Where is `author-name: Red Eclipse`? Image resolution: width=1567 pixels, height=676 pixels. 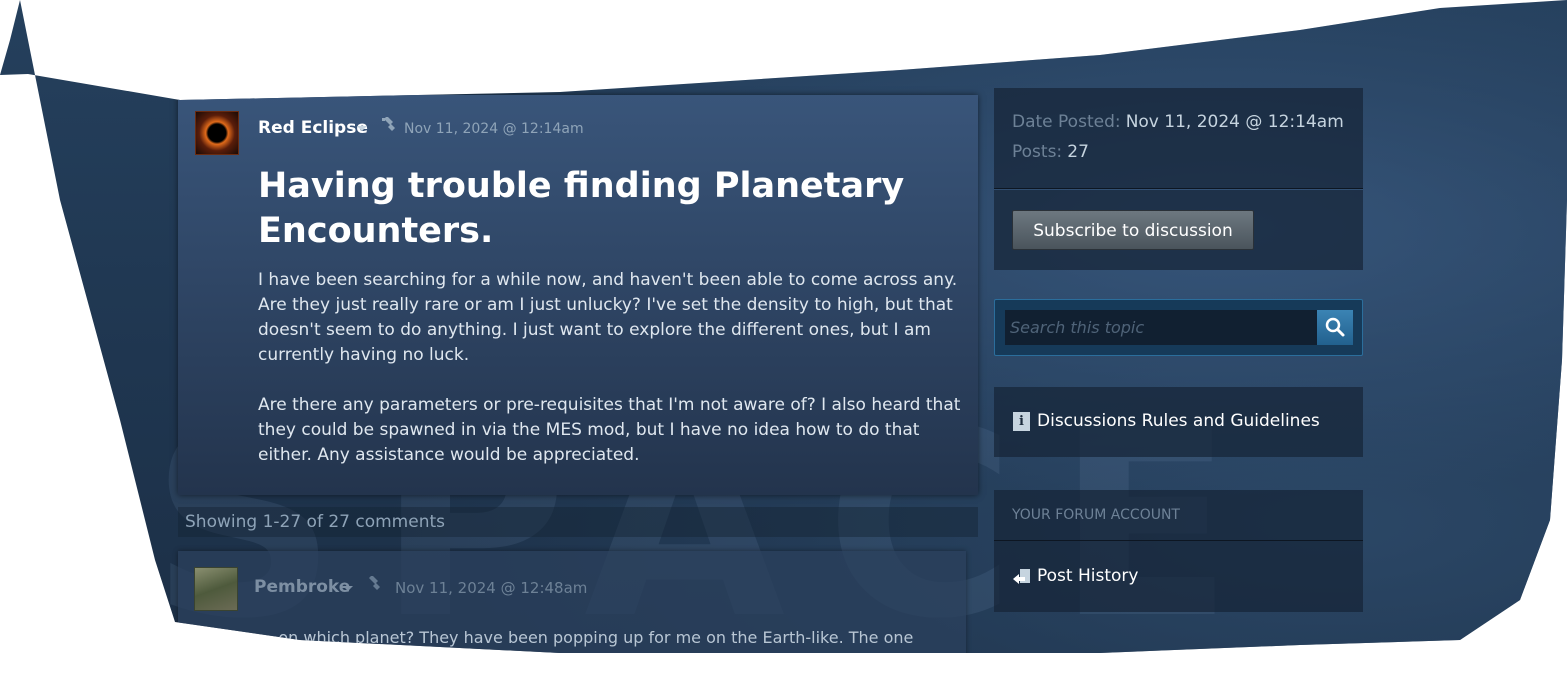
author-name: Red Eclipse is located at coordinates (313, 128).